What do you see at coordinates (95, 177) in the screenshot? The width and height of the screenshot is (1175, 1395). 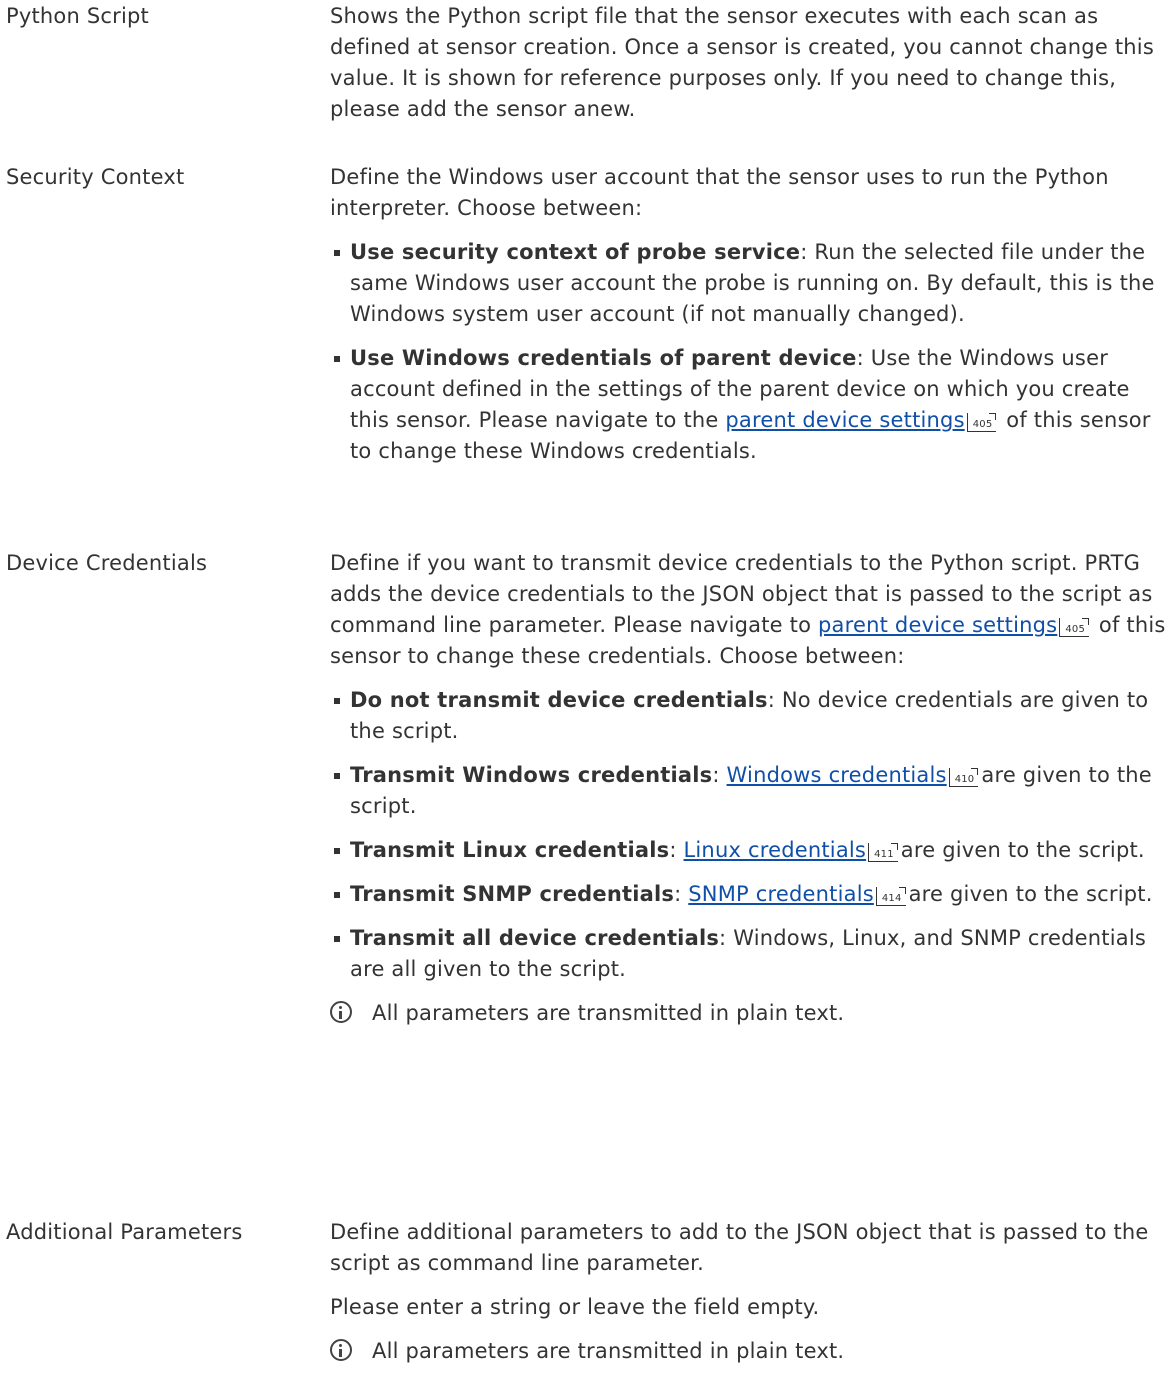 I see `security-context-label: Security Context` at bounding box center [95, 177].